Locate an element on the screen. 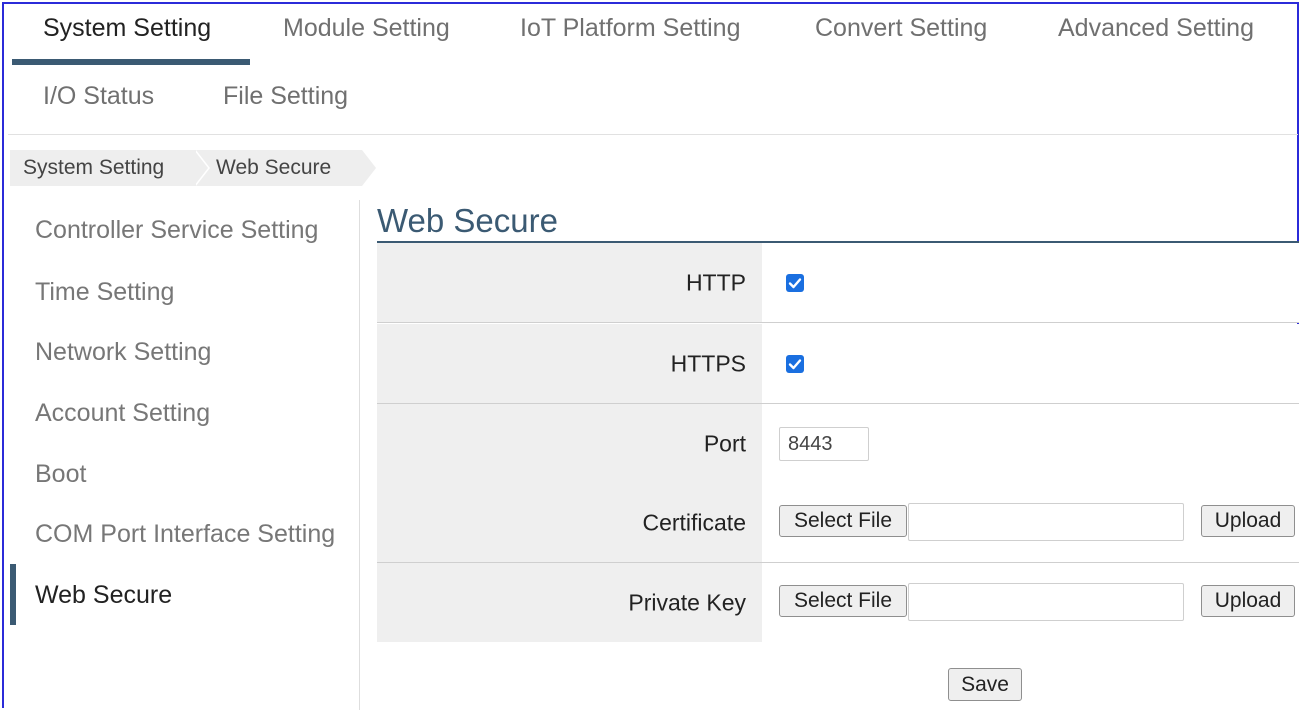 This screenshot has height=710, width=1301. private-key-row: Private Key Select File Upload is located at coordinates (838, 603).